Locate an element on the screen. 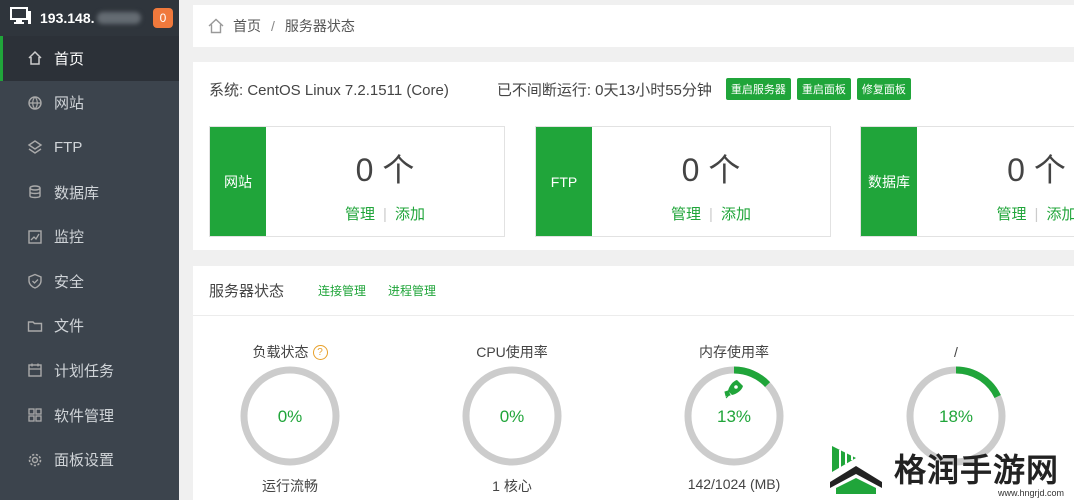 This screenshot has height=500, width=1074. shield-icon is located at coordinates (35, 281).